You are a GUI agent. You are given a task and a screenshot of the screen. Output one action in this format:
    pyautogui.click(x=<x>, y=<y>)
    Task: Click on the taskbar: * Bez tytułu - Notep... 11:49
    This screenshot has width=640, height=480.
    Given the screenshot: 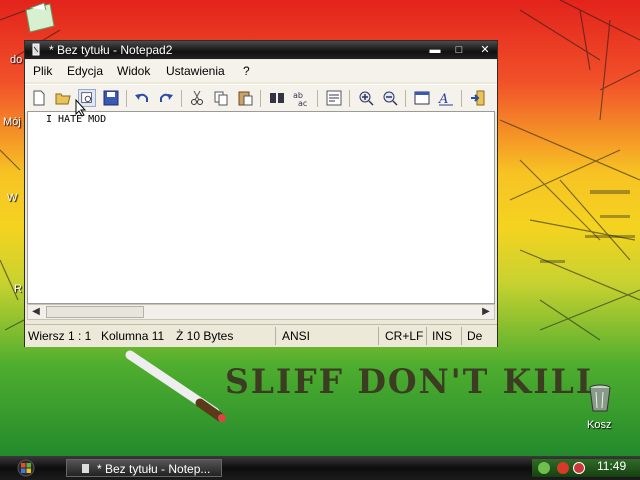 What is the action you would take?
    pyautogui.click(x=320, y=468)
    